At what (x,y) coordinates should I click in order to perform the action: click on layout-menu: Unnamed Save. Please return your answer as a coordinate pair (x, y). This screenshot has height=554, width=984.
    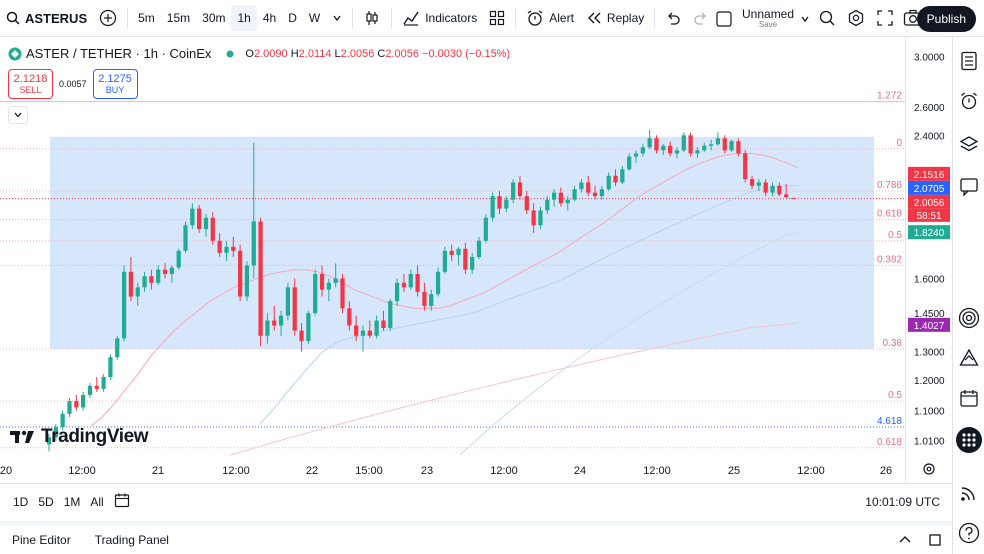
    Looking at the image, I should click on (763, 18).